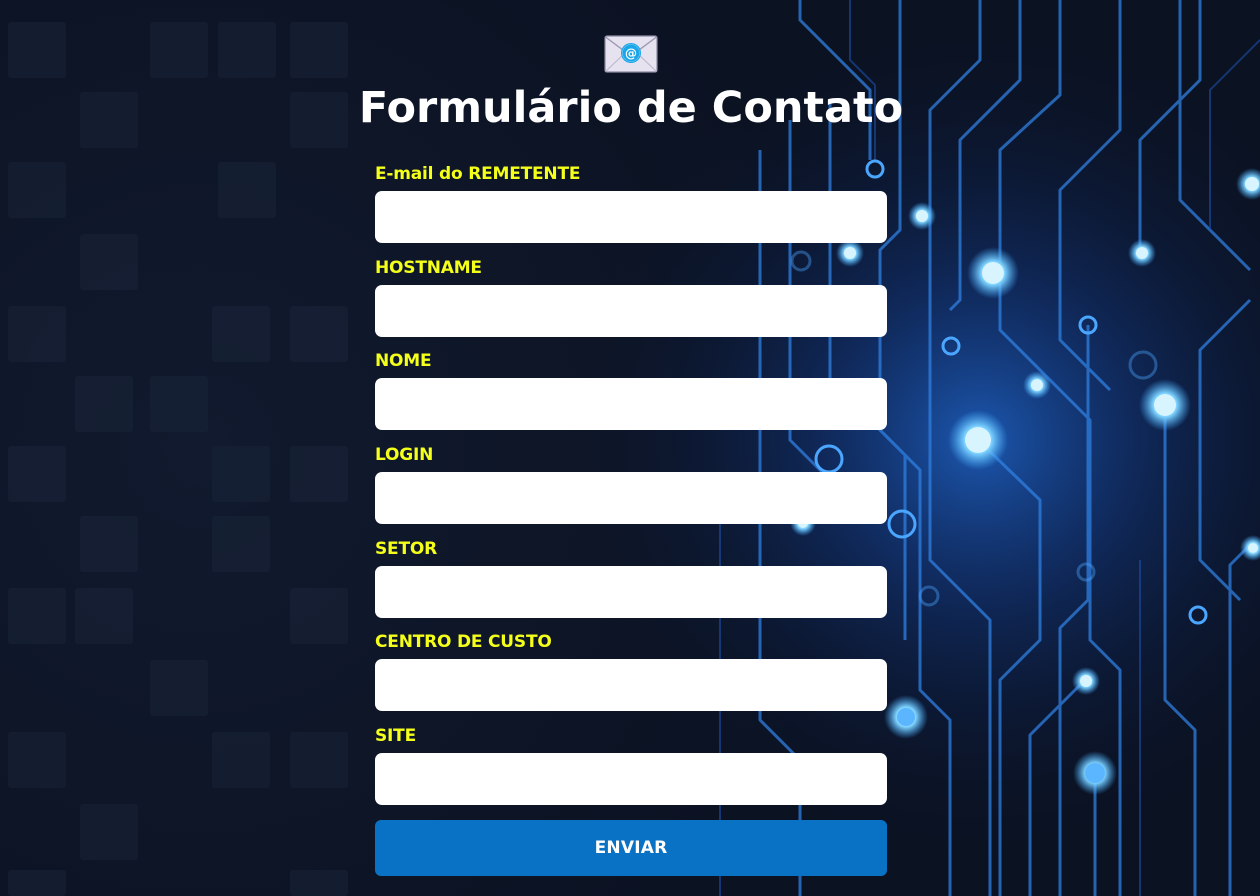  I want to click on page-title: Formulário de Contato, so click(631, 108).